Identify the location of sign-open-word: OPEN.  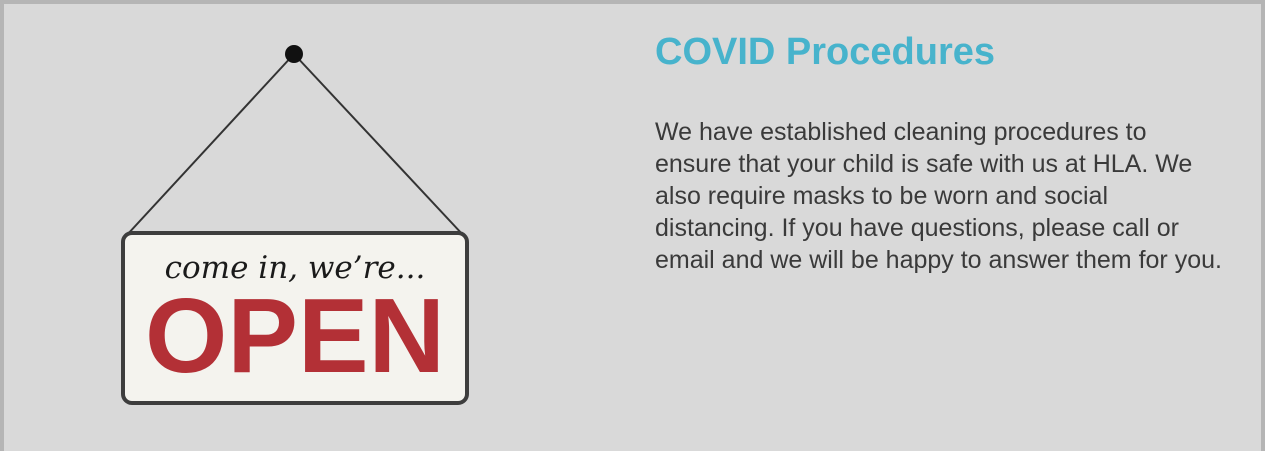
(295, 336).